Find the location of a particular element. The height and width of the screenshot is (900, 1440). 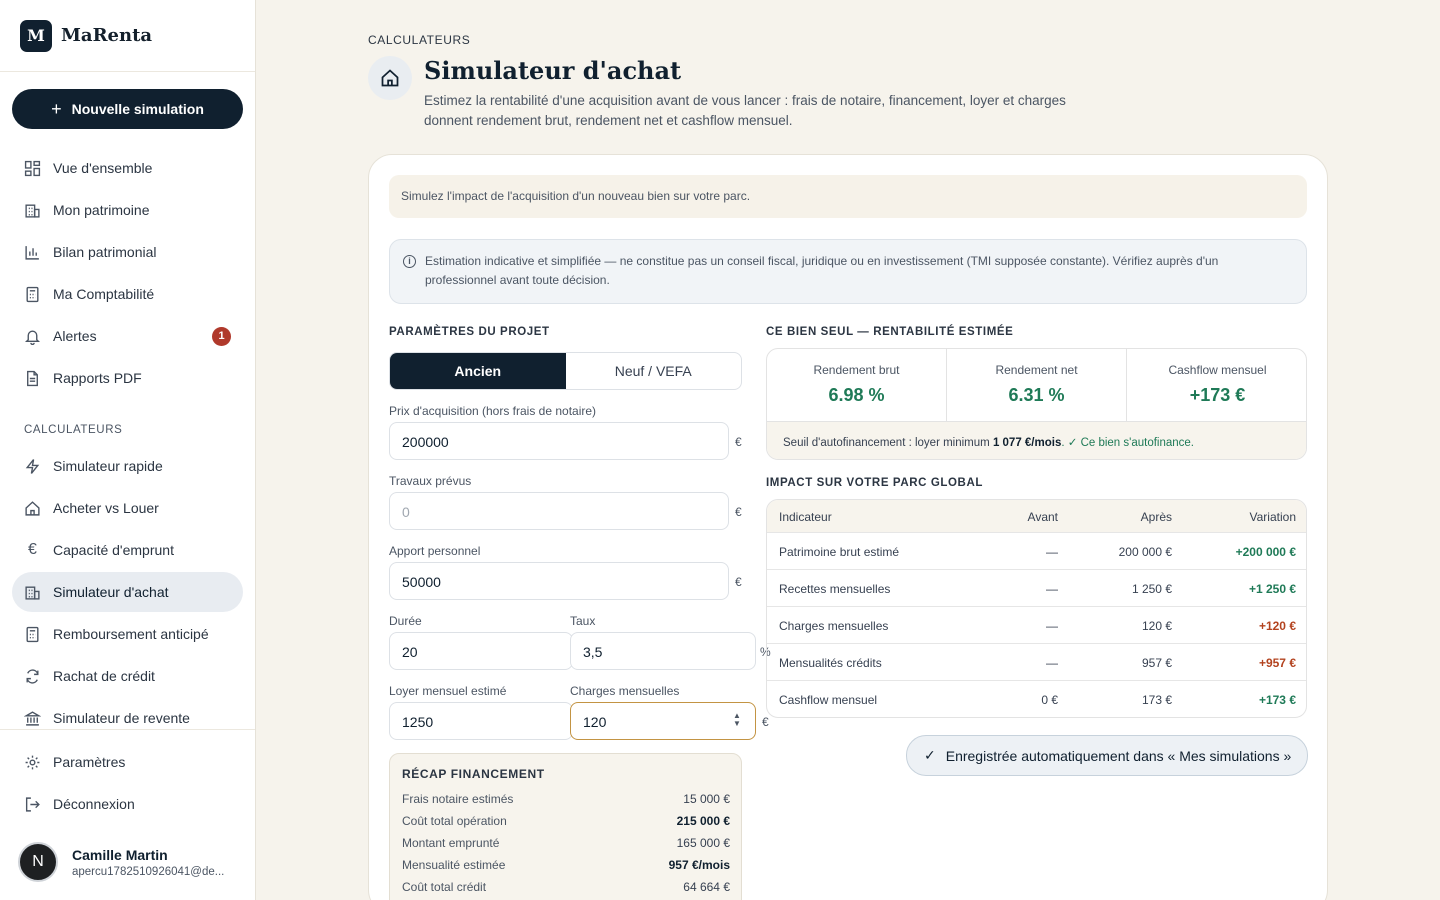

params-title: PARAMÈTRES DU PROJET is located at coordinates (469, 332).